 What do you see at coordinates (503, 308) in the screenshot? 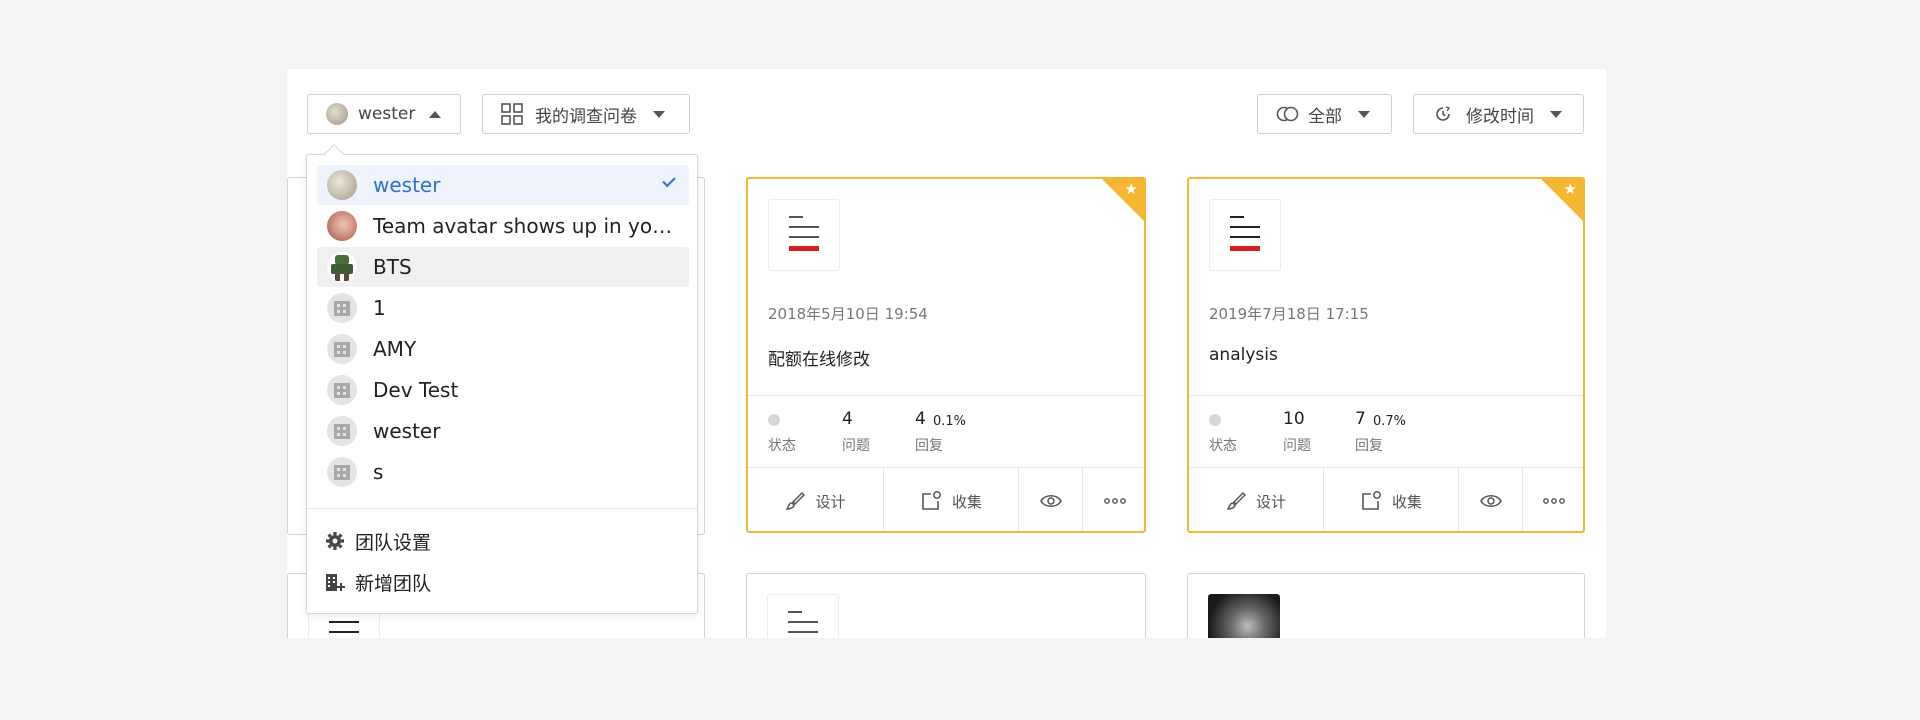
I see `team-option-1: 1` at bounding box center [503, 308].